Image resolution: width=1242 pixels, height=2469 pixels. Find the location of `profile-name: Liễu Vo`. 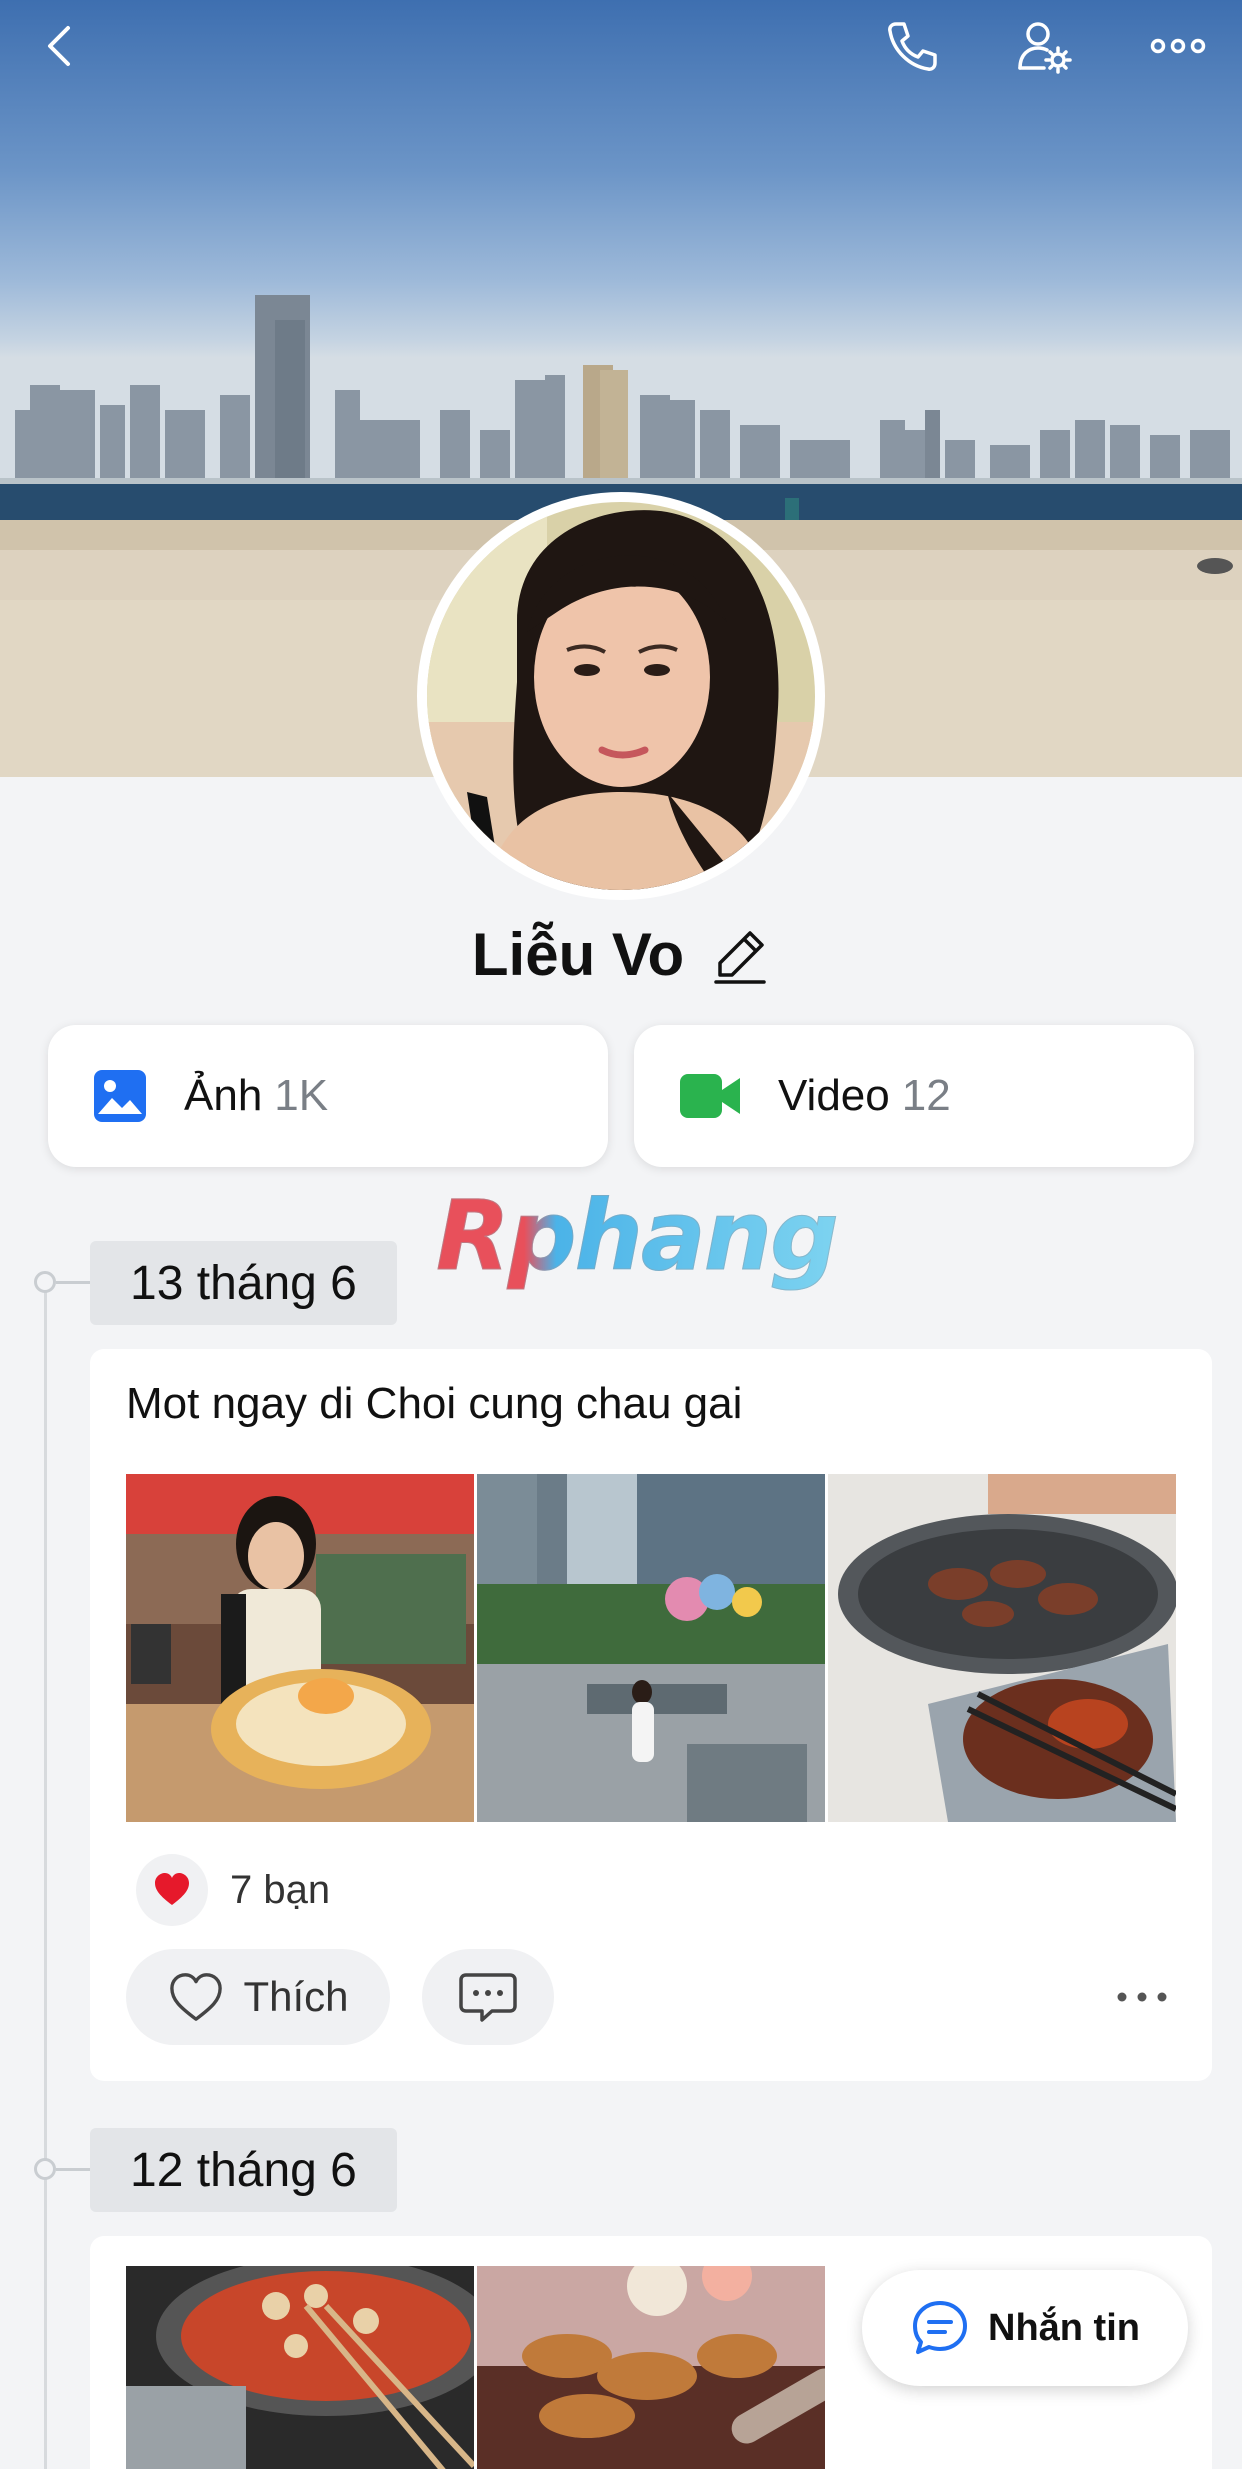

profile-name: Liễu Vo is located at coordinates (578, 954).